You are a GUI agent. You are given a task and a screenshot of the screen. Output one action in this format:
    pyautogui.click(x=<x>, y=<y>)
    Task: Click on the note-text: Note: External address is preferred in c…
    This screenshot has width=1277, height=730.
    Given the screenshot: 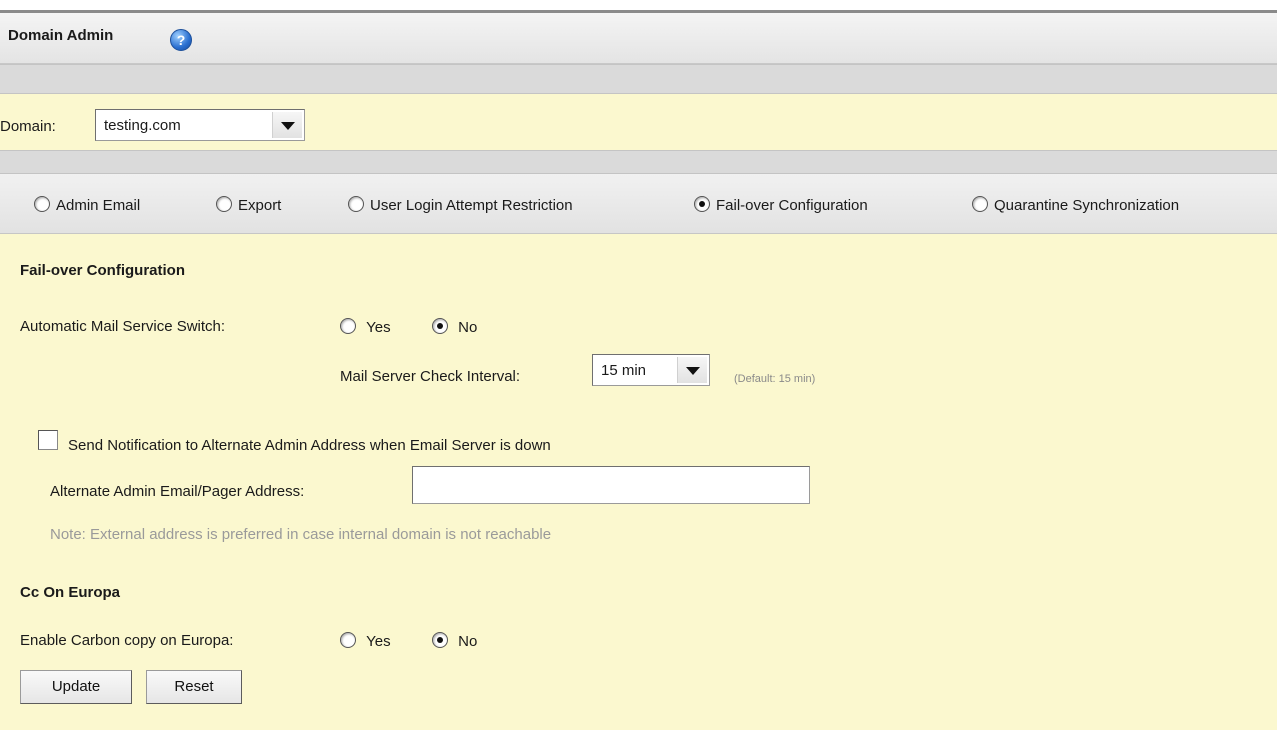 What is the action you would take?
    pyautogui.click(x=301, y=534)
    